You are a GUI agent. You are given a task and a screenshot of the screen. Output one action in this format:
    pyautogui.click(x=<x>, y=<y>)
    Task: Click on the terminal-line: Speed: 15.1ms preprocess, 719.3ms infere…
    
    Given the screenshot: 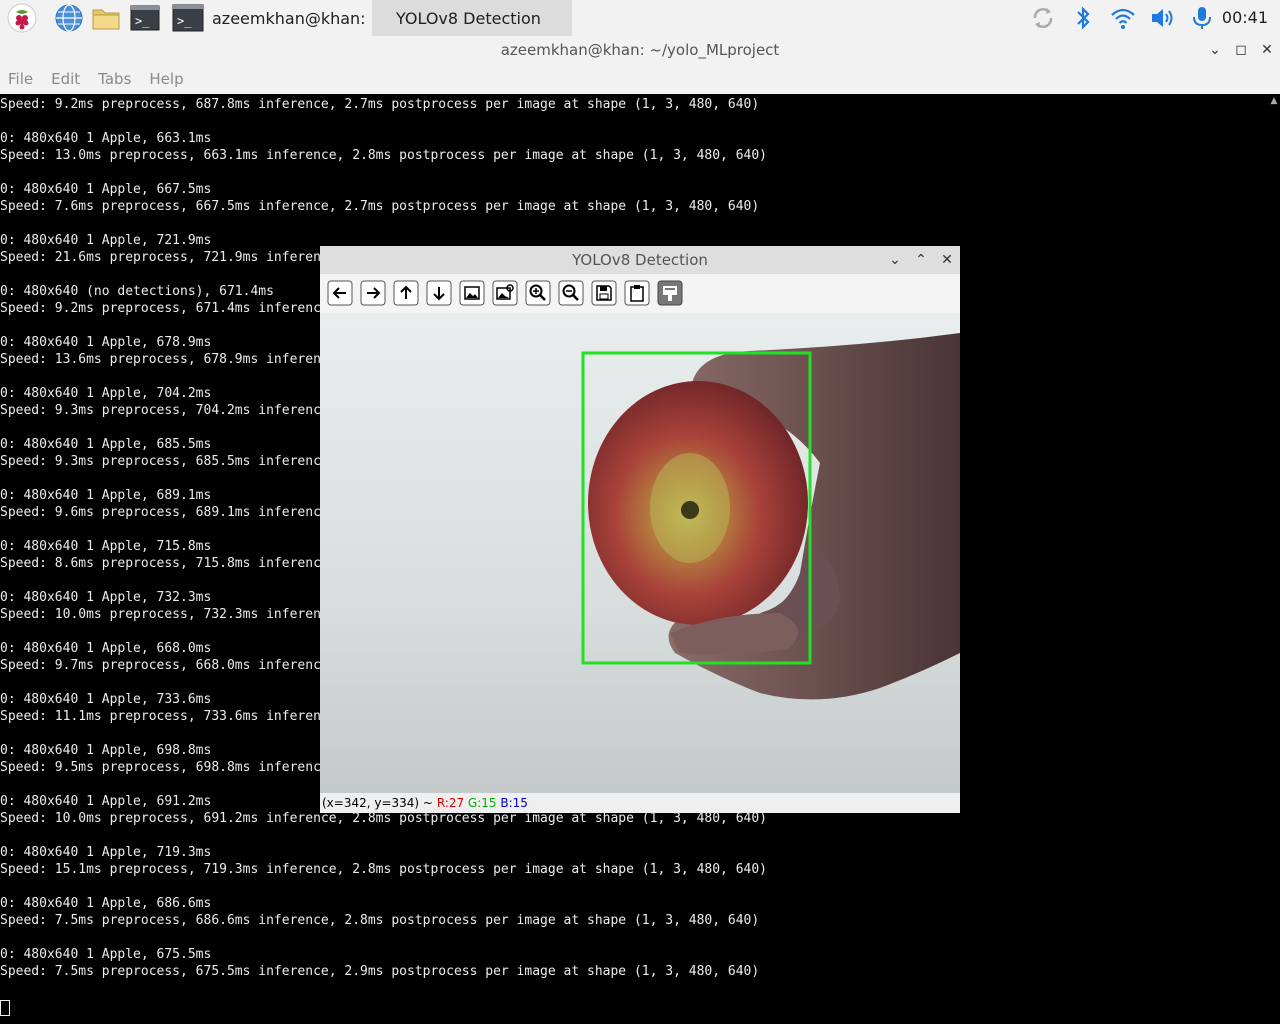 What is the action you would take?
    pyautogui.click(x=384, y=869)
    